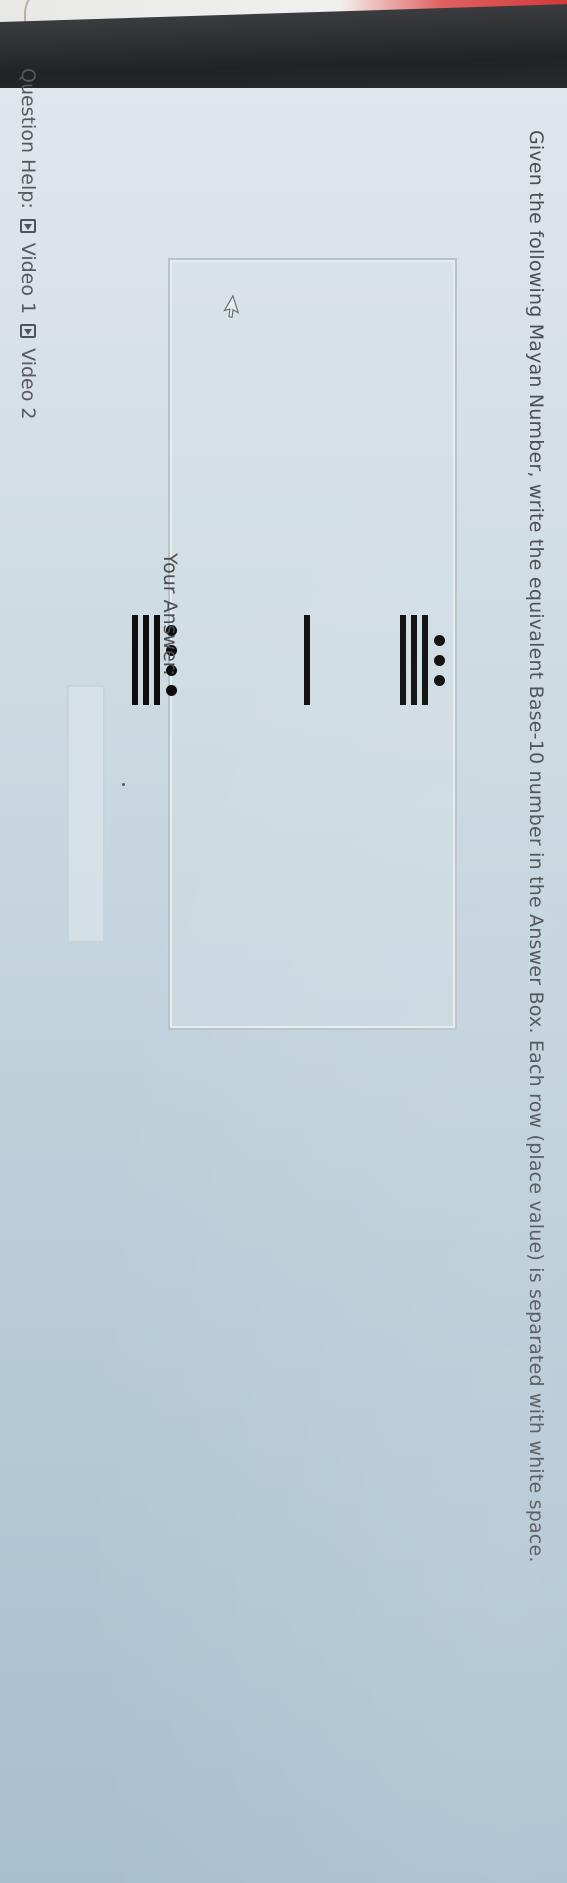  What do you see at coordinates (420, 660) in the screenshot?
I see `mayan-row-top` at bounding box center [420, 660].